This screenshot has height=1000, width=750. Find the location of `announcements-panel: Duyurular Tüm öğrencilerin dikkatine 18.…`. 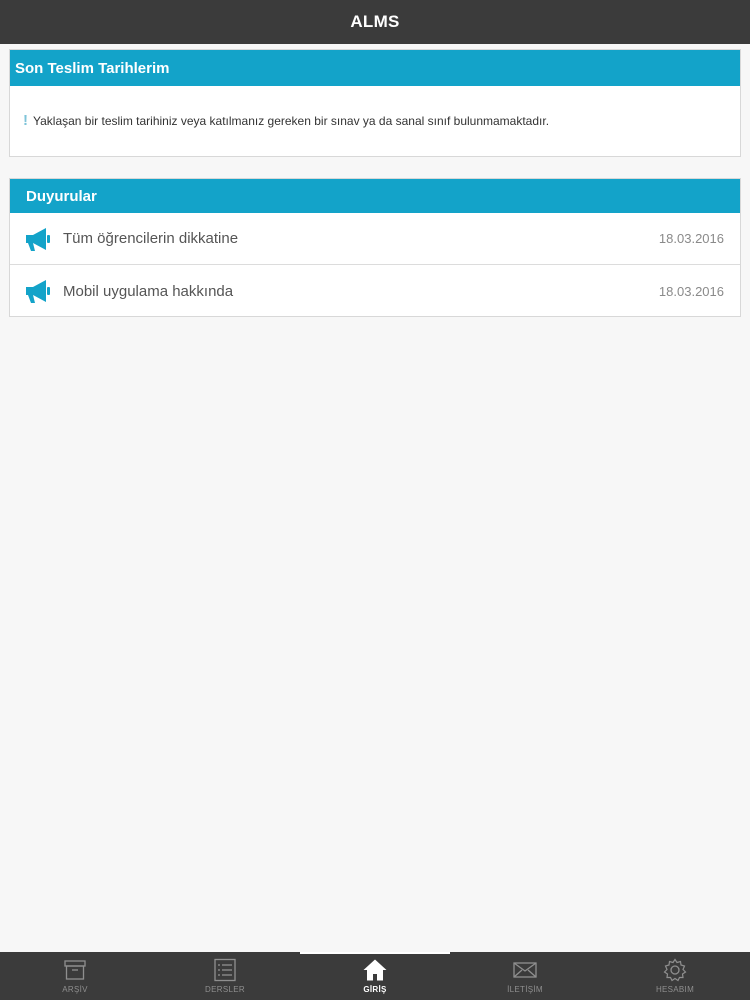

announcements-panel: Duyurular Tüm öğrencilerin dikkatine 18.… is located at coordinates (375, 247).